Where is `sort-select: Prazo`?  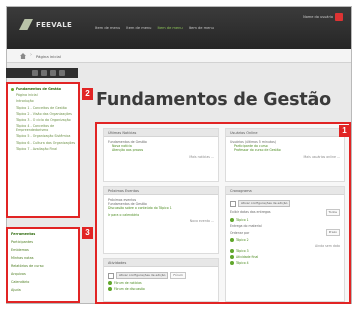
sort-select: Prazo is located at coordinates (332, 233).